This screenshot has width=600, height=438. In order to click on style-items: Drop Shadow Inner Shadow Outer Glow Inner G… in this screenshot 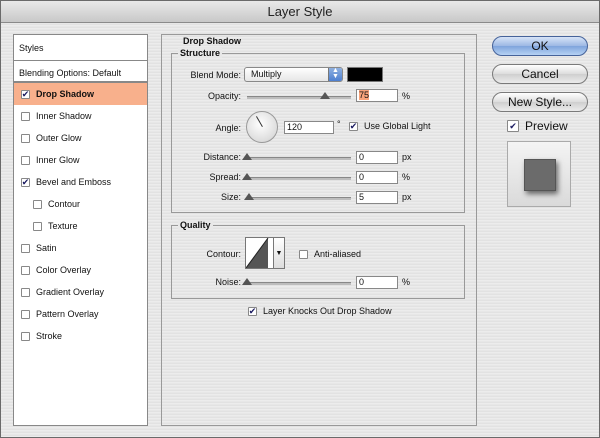, I will do `click(80, 215)`.